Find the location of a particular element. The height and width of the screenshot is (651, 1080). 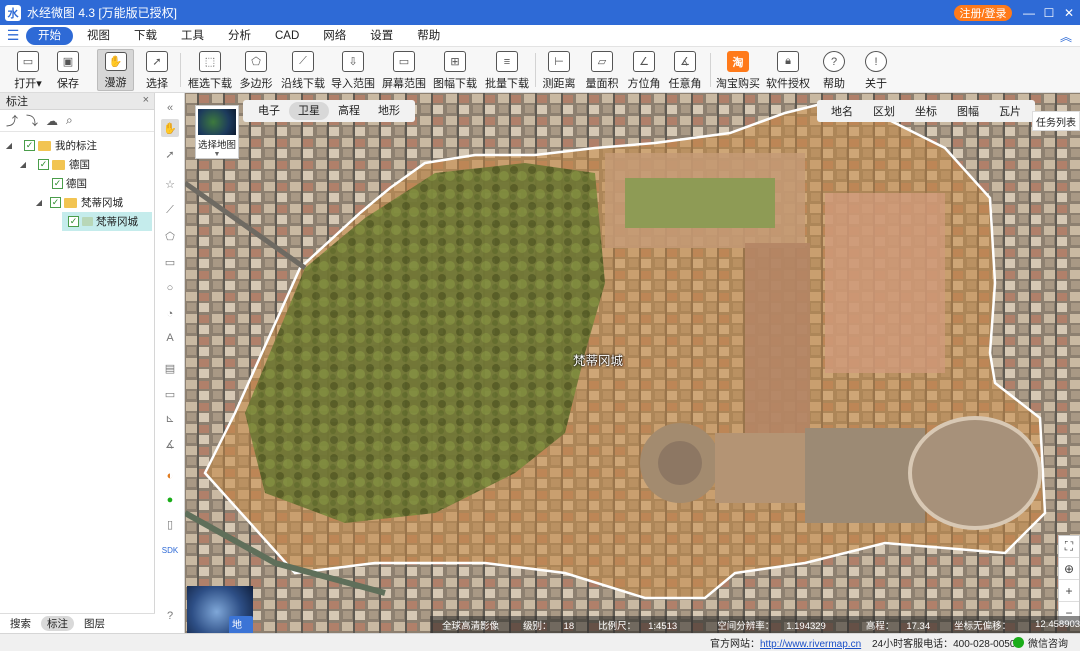

select-button: ➚ 选择 is located at coordinates (157, 70).